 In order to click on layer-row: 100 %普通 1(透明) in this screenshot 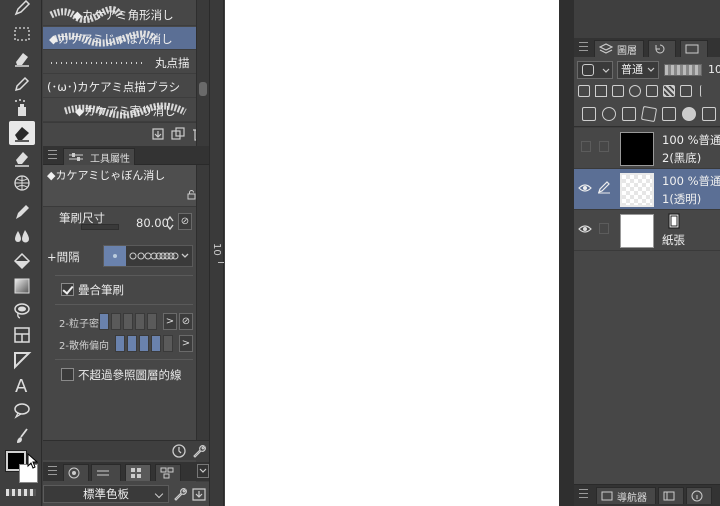, I will do `click(647, 189)`.